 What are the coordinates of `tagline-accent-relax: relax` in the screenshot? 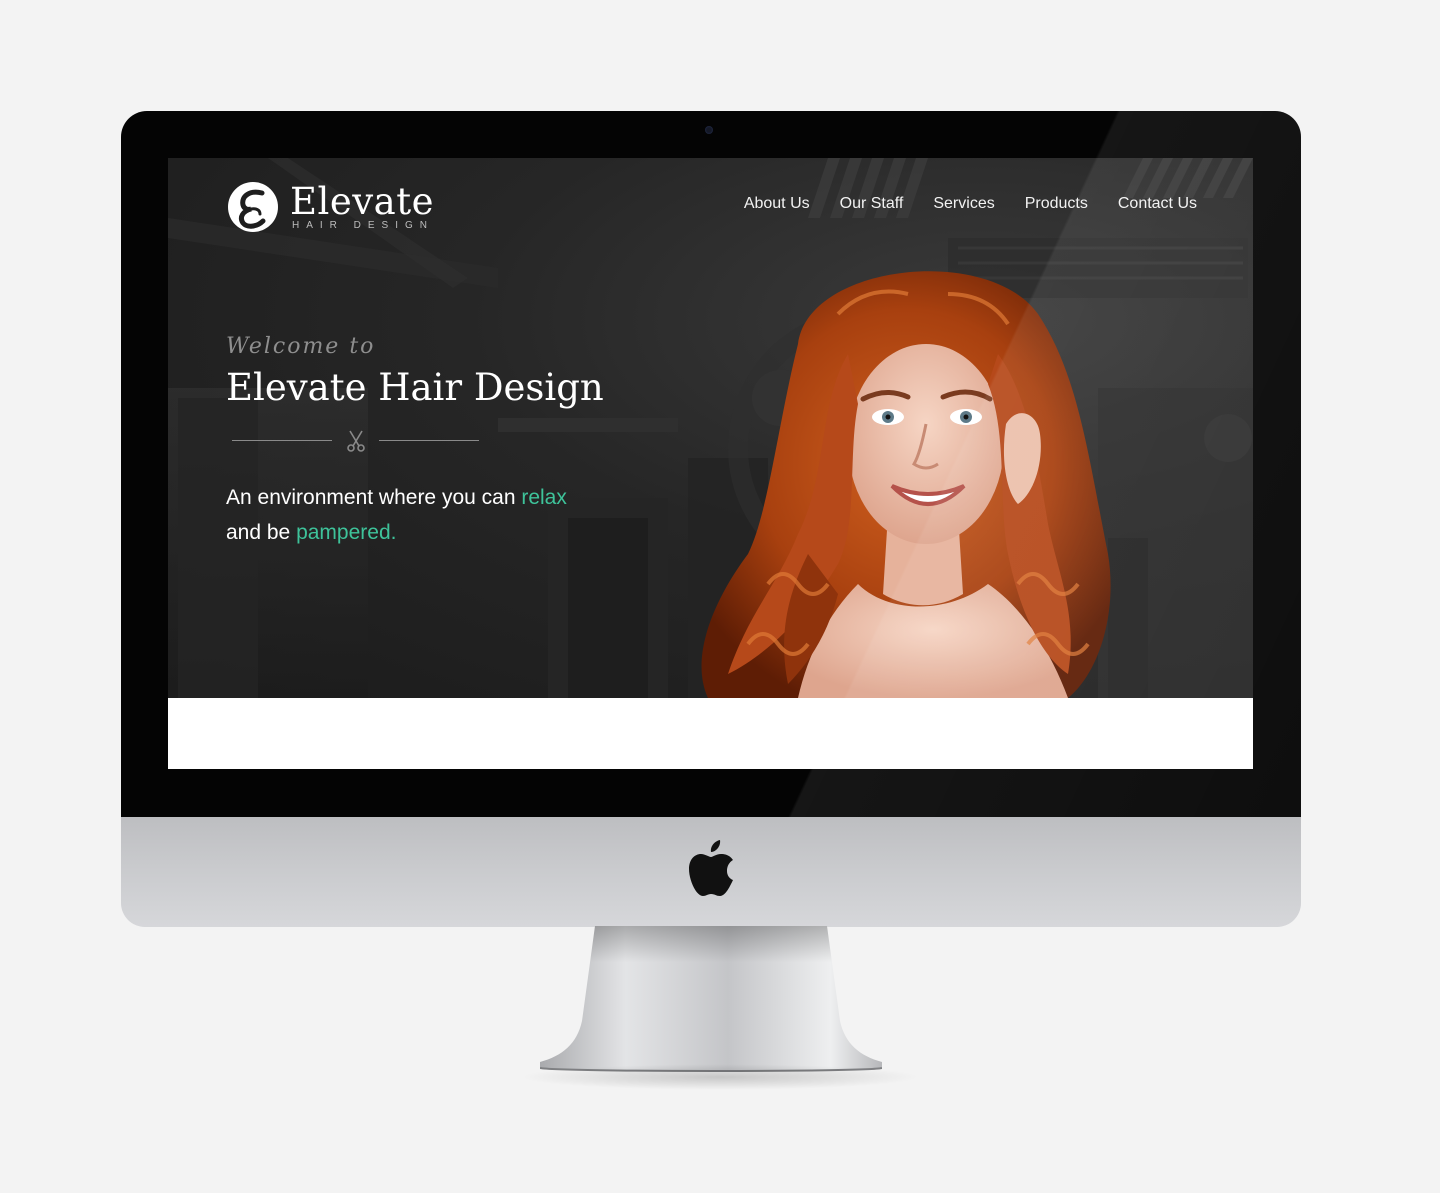 It's located at (544, 497).